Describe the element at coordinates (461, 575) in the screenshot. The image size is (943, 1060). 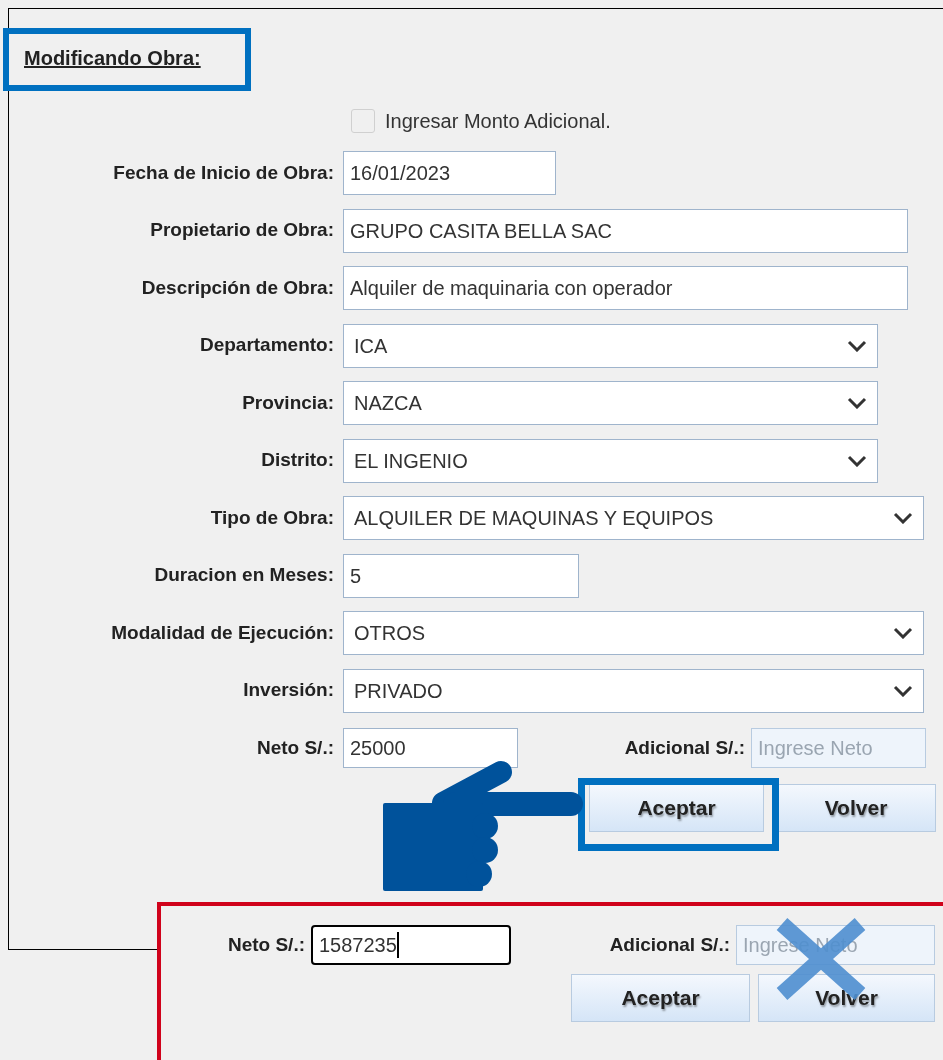
I see `input-field: 5` at that location.